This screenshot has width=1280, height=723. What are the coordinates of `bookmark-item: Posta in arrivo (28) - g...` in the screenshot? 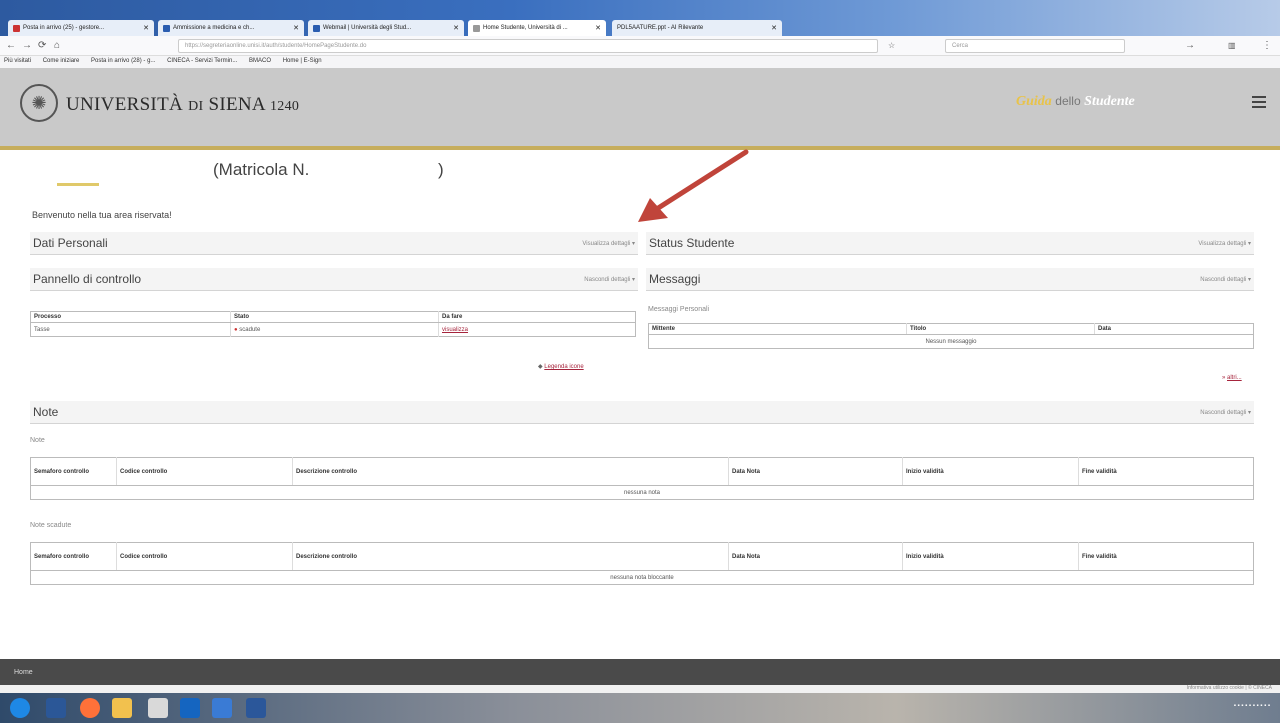 It's located at (123, 61).